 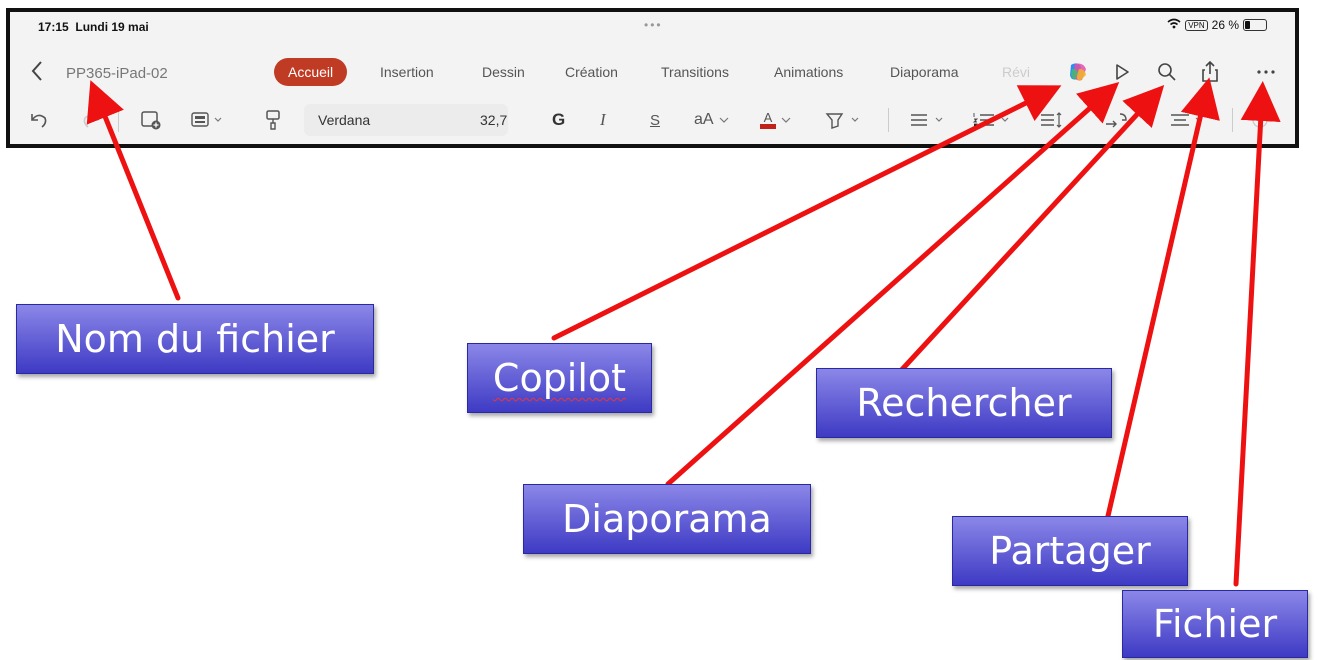 What do you see at coordinates (37, 74) in the screenshot?
I see `back-icon` at bounding box center [37, 74].